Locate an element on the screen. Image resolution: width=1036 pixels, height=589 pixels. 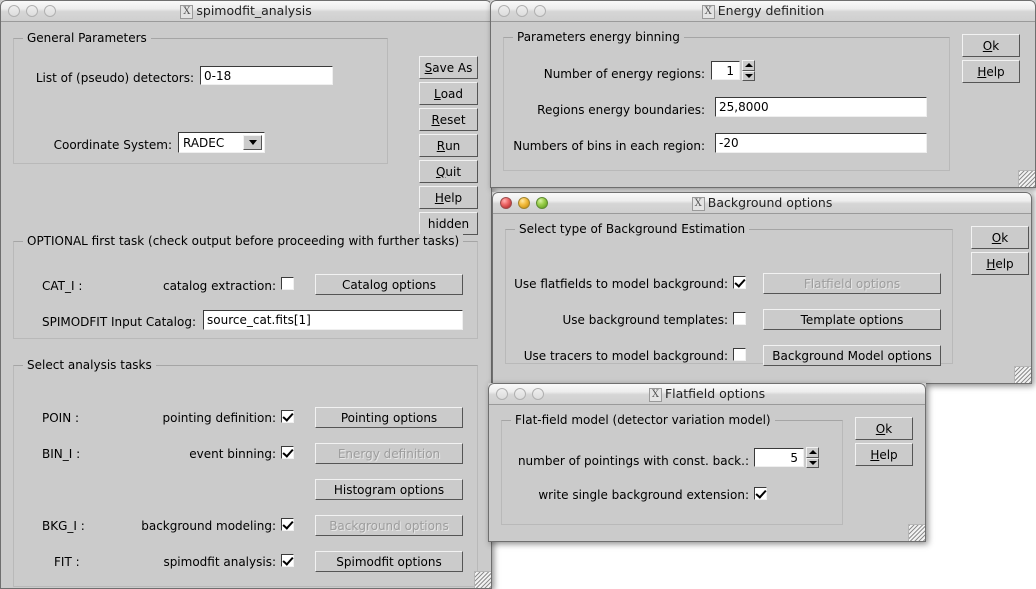
save-as-button: Save As is located at coordinates (448, 67).